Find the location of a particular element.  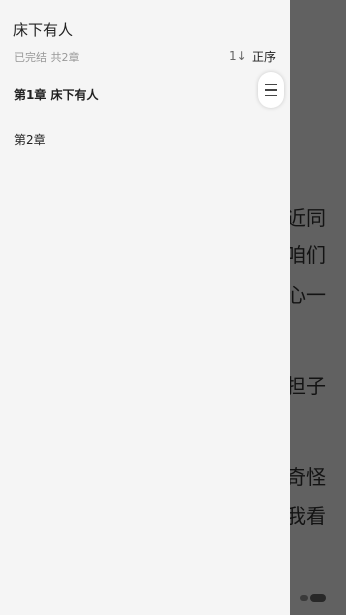

book-status: 已完结 共2章 is located at coordinates (47, 57).